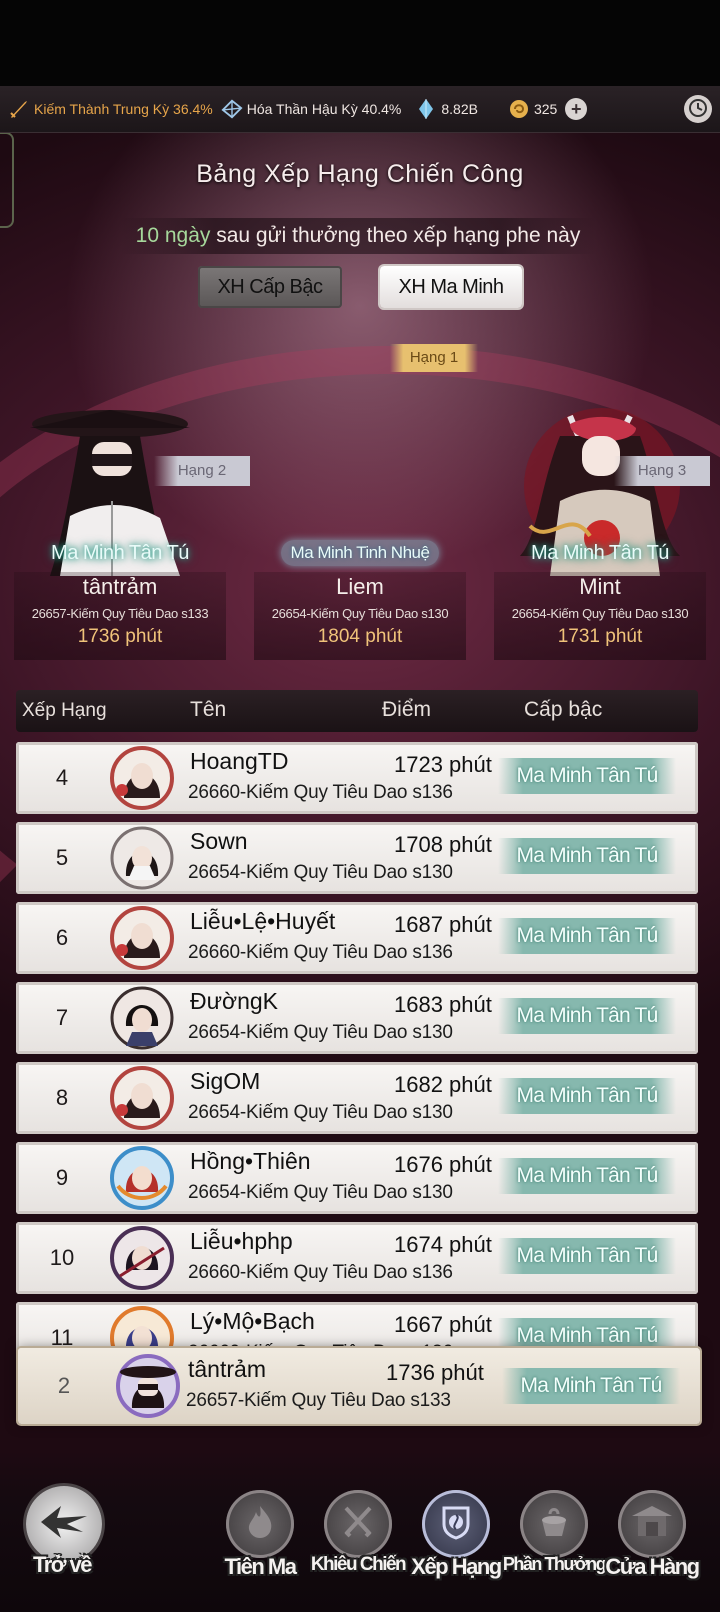  What do you see at coordinates (576, 109) in the screenshot?
I see `add-coins-button: +` at bounding box center [576, 109].